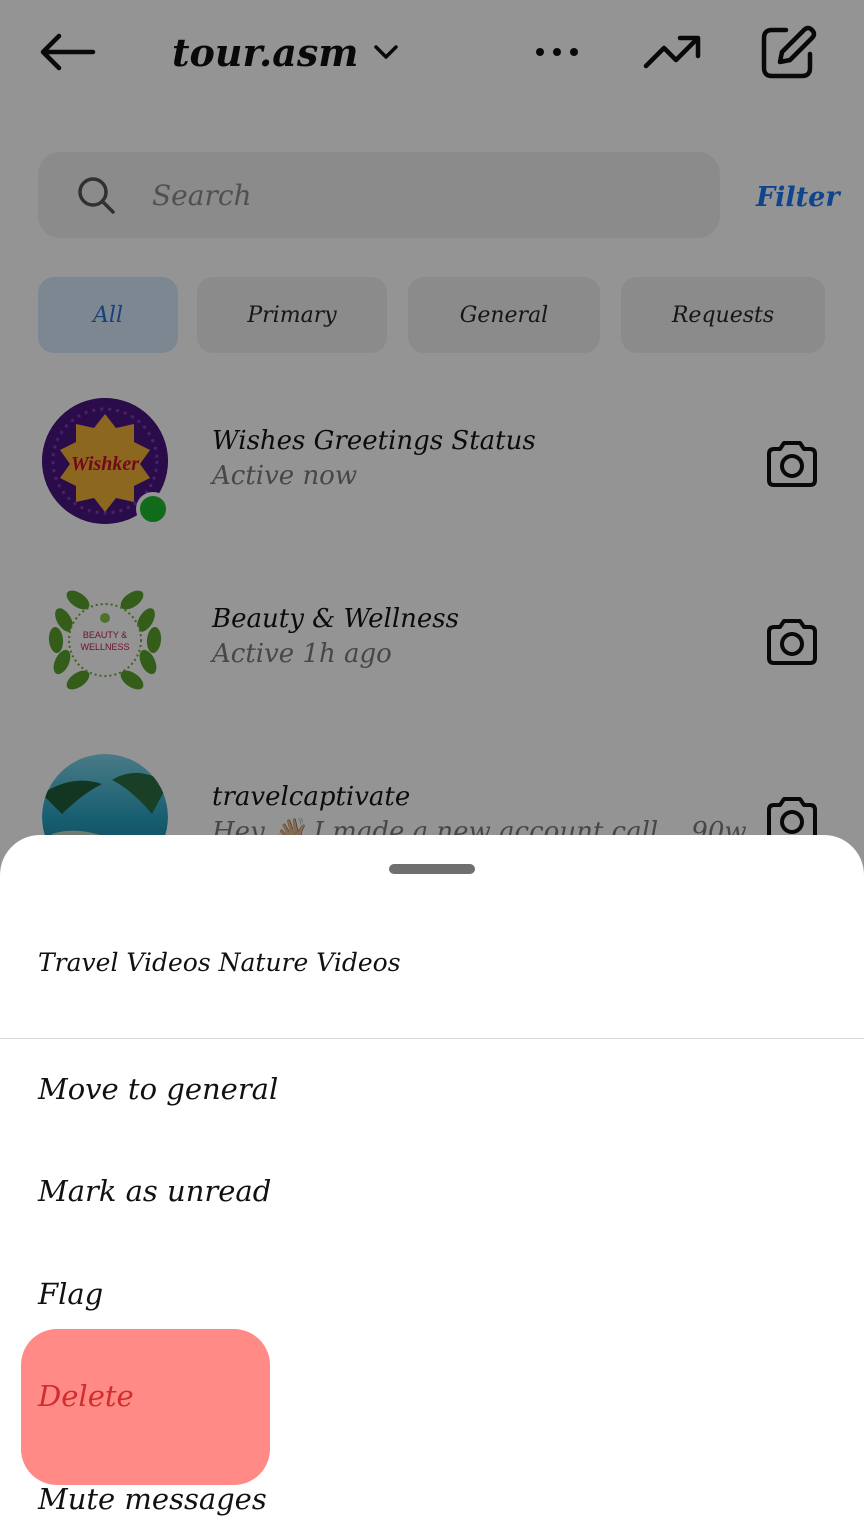 The width and height of the screenshot is (864, 1536). What do you see at coordinates (154, 1191) in the screenshot?
I see `mark-as-unread-option: Mark as unread` at bounding box center [154, 1191].